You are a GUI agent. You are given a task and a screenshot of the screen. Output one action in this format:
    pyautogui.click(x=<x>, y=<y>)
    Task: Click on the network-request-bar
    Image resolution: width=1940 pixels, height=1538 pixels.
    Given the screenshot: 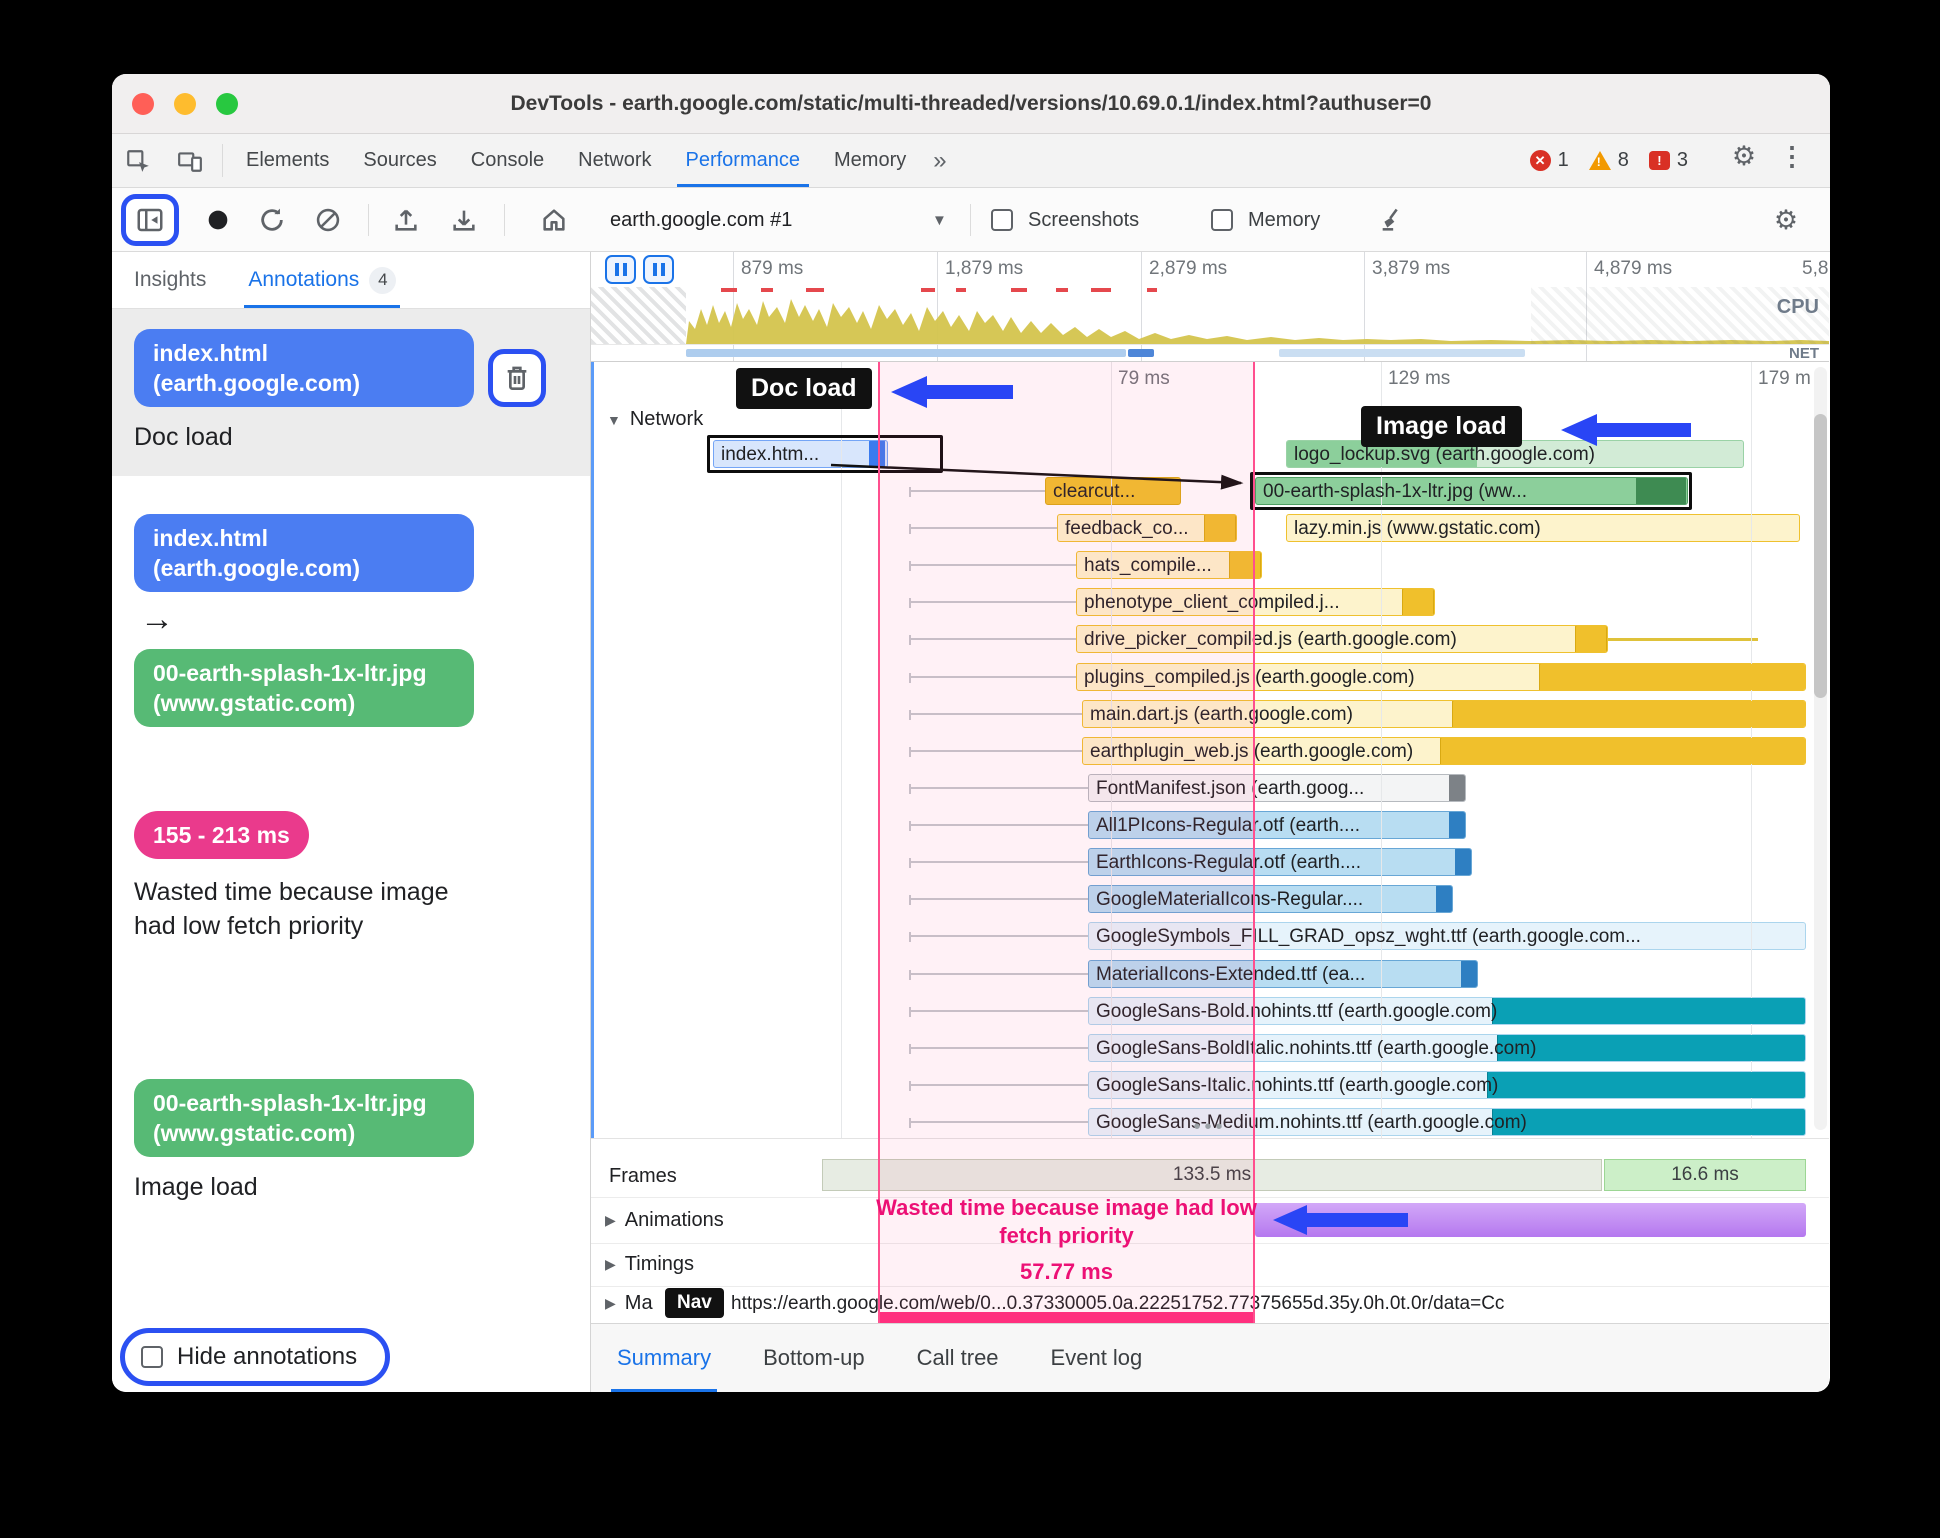 What is the action you would take?
    pyautogui.click(x=1683, y=639)
    